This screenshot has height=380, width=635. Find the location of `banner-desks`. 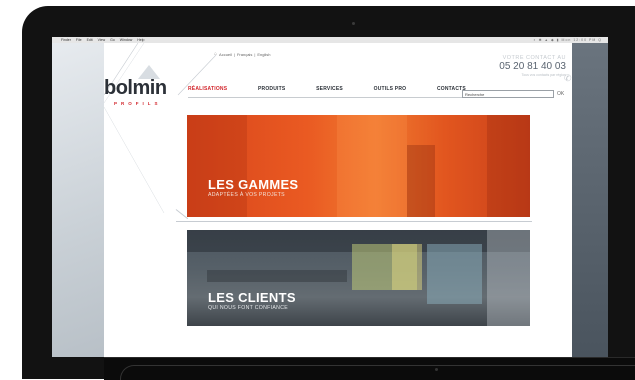

banner-desks is located at coordinates (277, 276).